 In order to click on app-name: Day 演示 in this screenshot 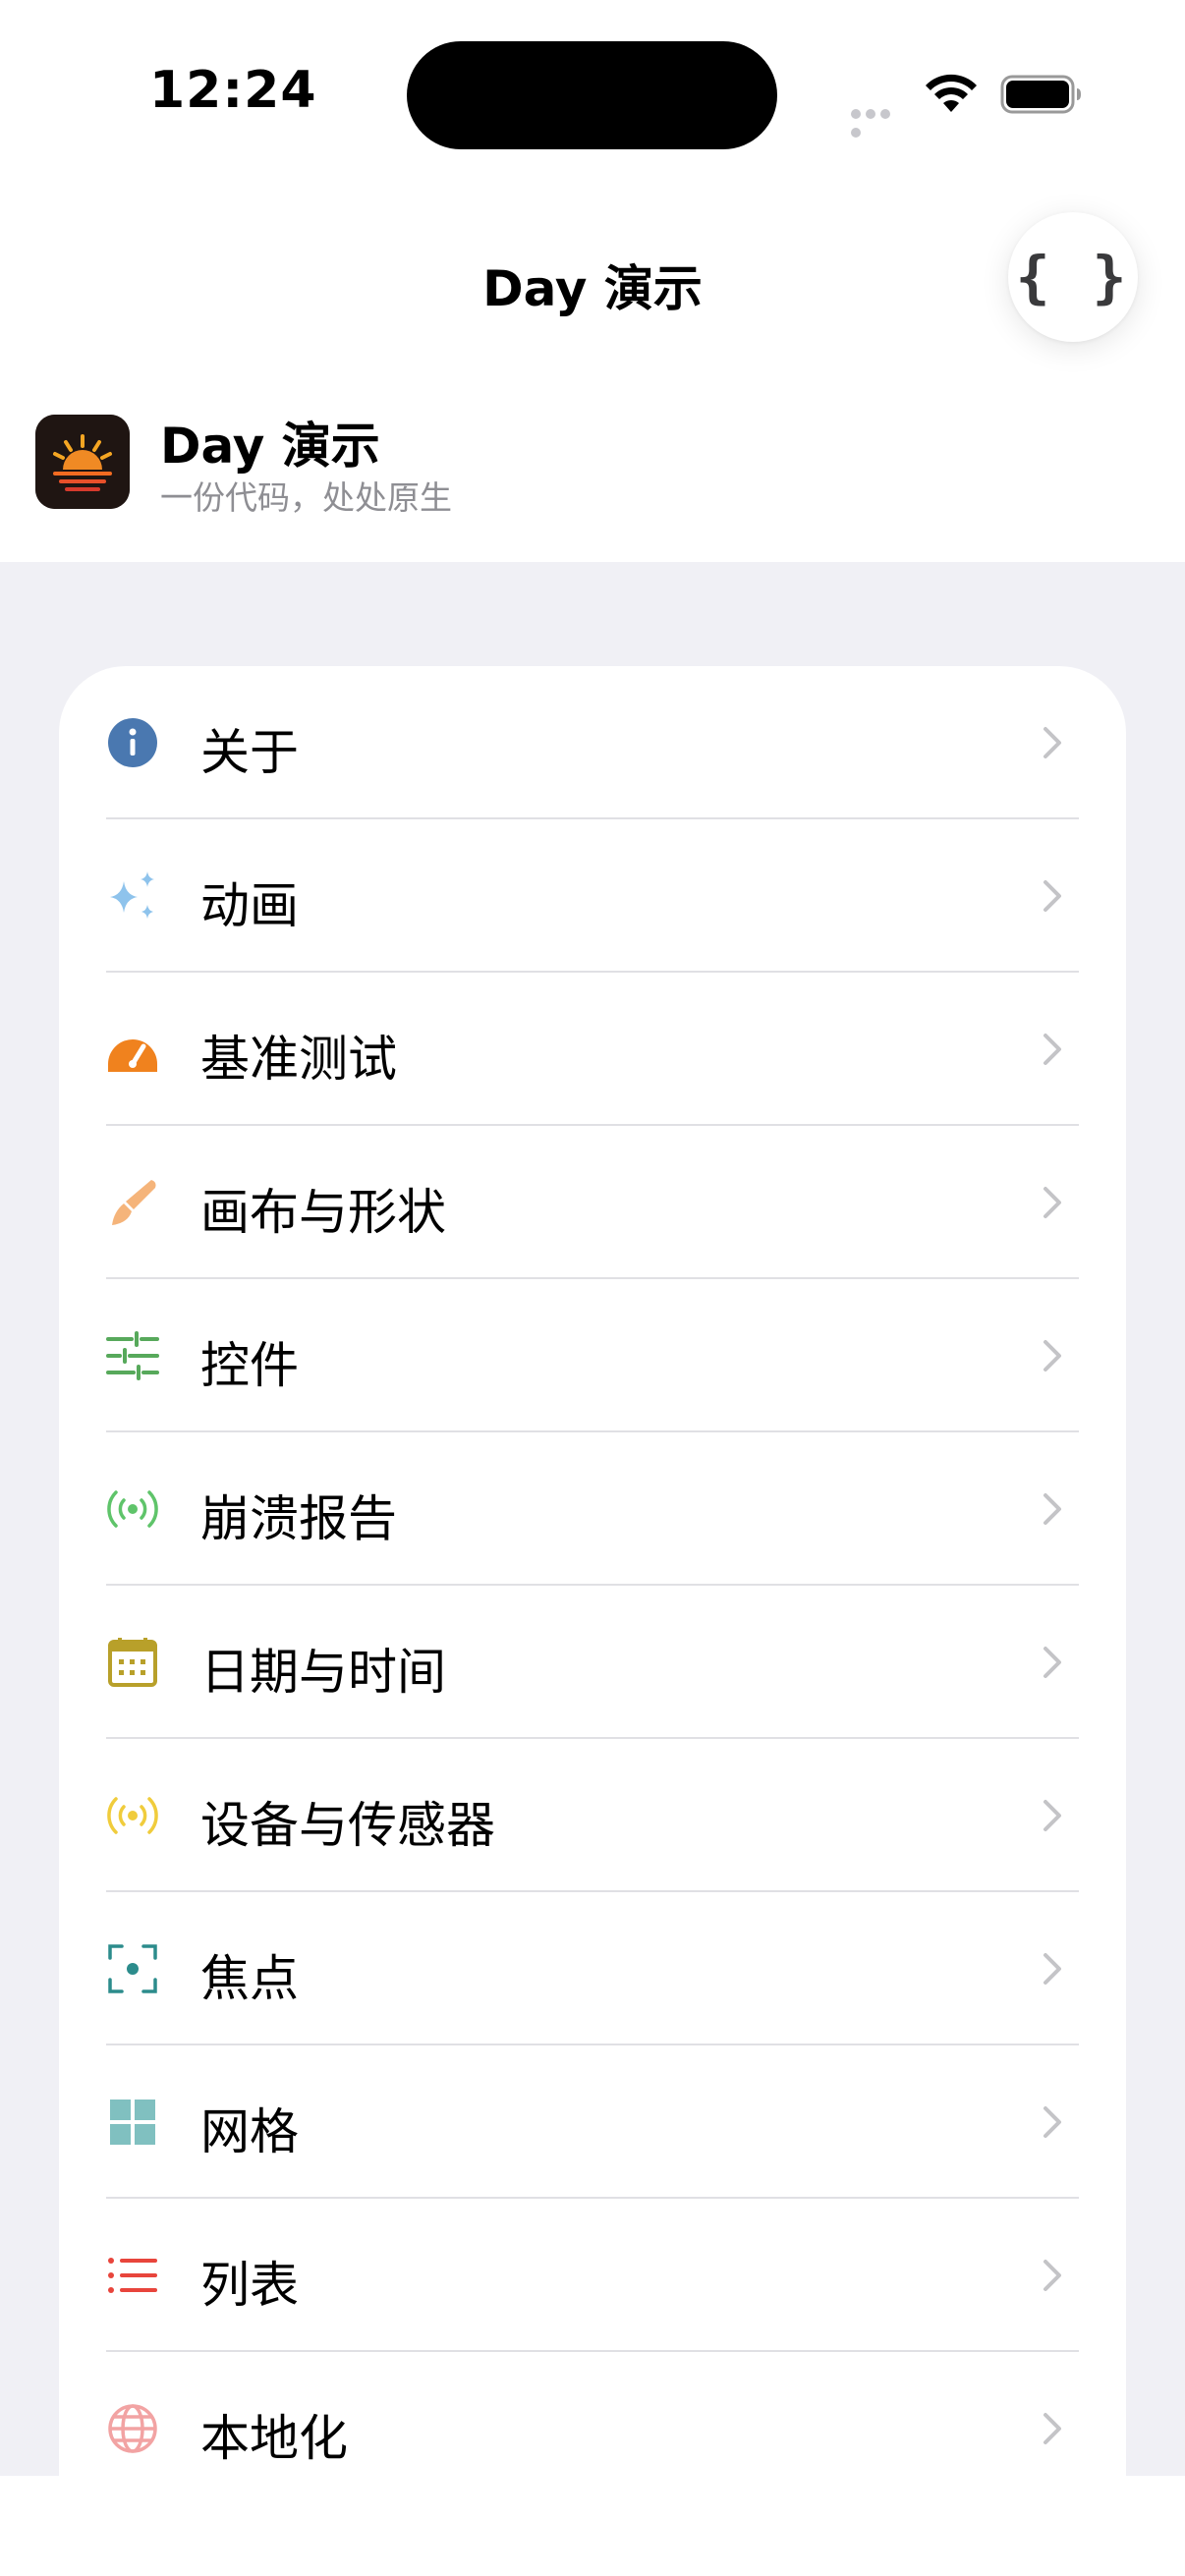, I will do `click(270, 446)`.